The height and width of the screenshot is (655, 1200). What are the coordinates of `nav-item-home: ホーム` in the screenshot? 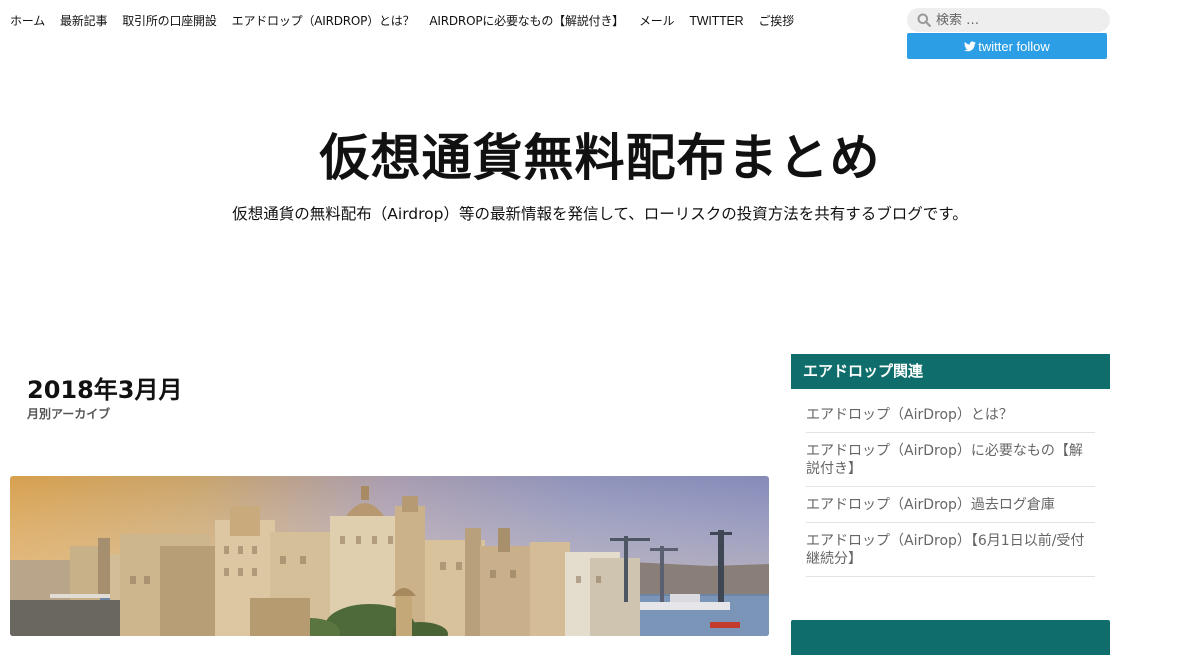 It's located at (27, 20).